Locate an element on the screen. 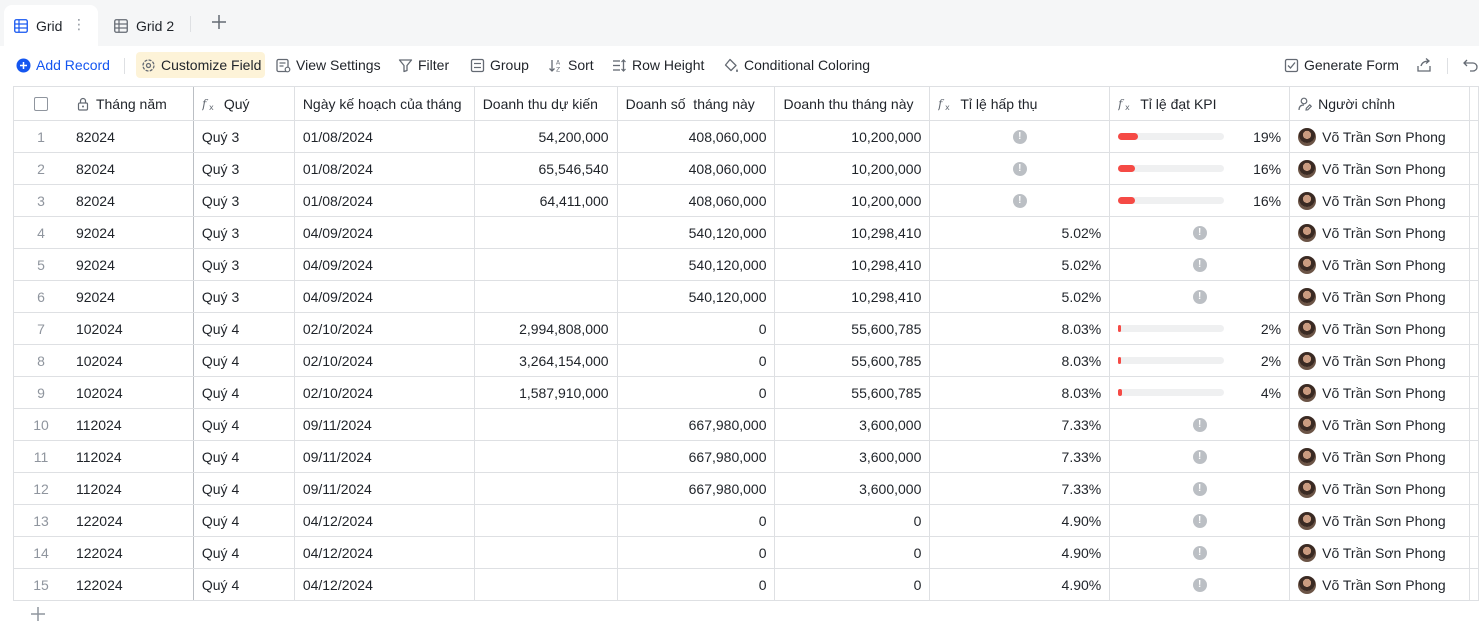 The image size is (1479, 622). tab-grid: Grid ⋮ is located at coordinates (51, 25).